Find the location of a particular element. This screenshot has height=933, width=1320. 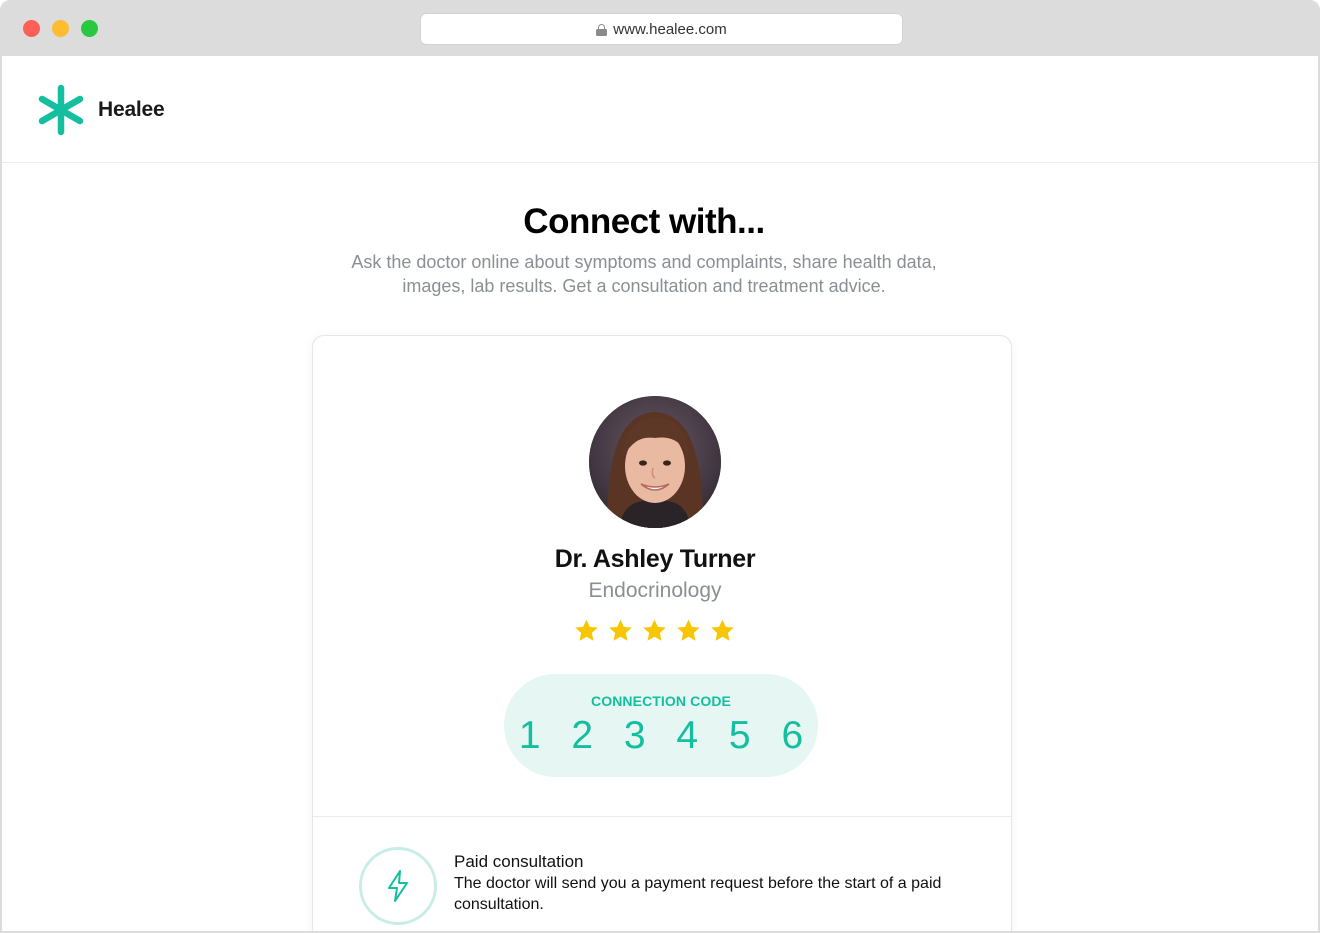

brand-logo: Healee is located at coordinates (100, 110).